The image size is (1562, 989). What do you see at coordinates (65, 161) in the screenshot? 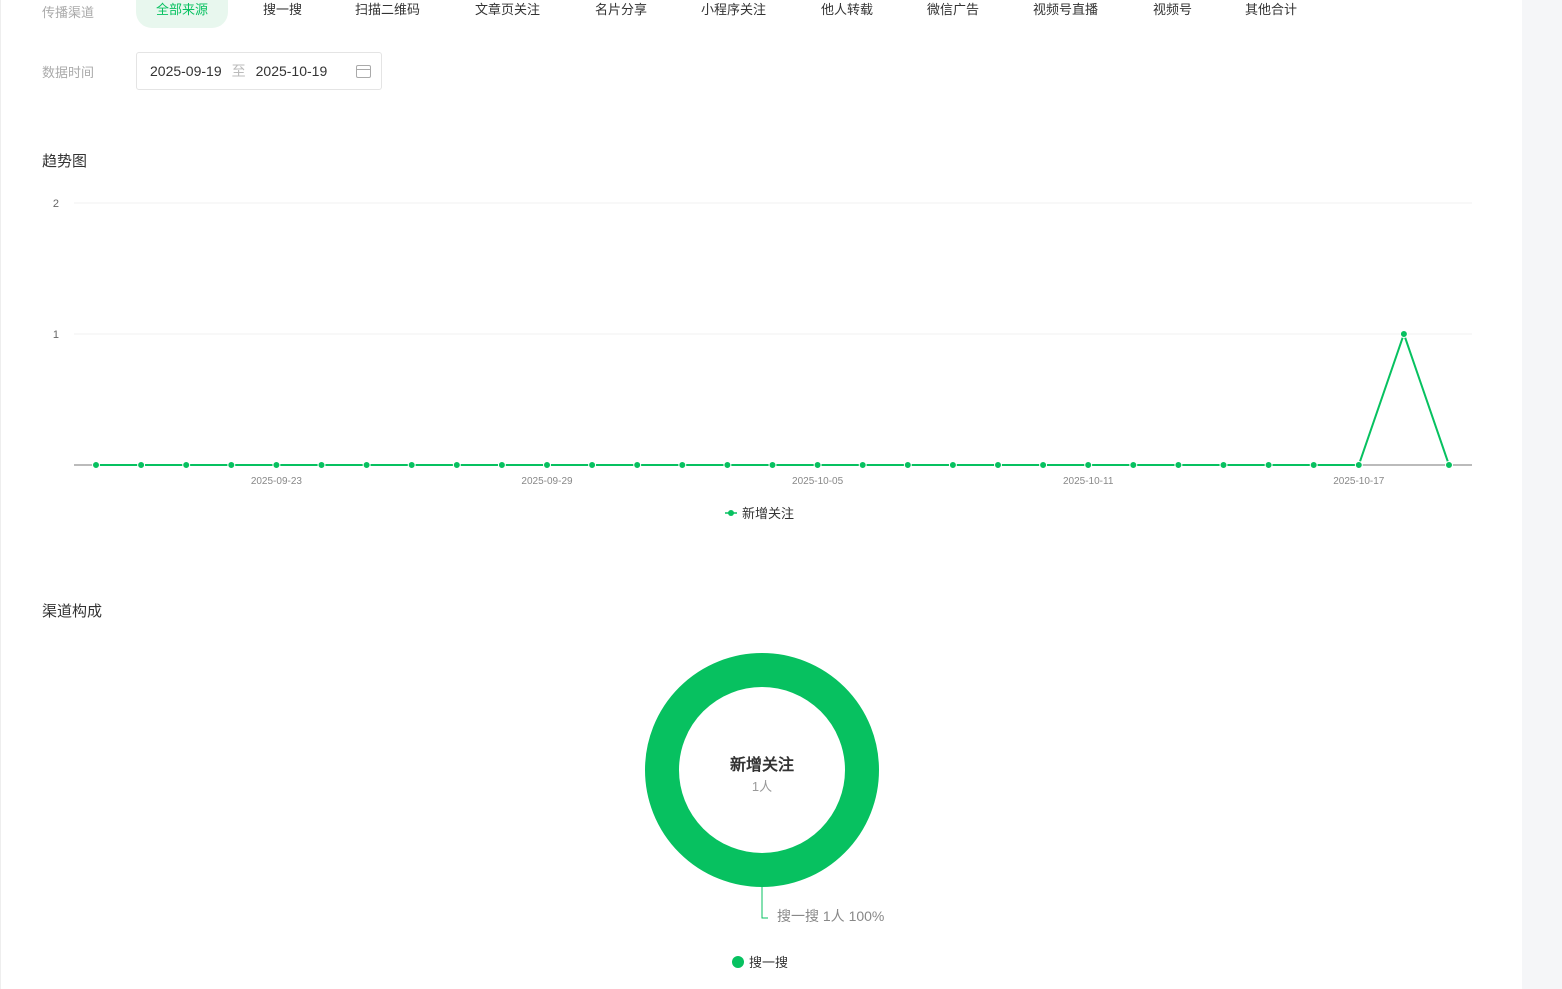
I see `trend-title: 趋势图` at bounding box center [65, 161].